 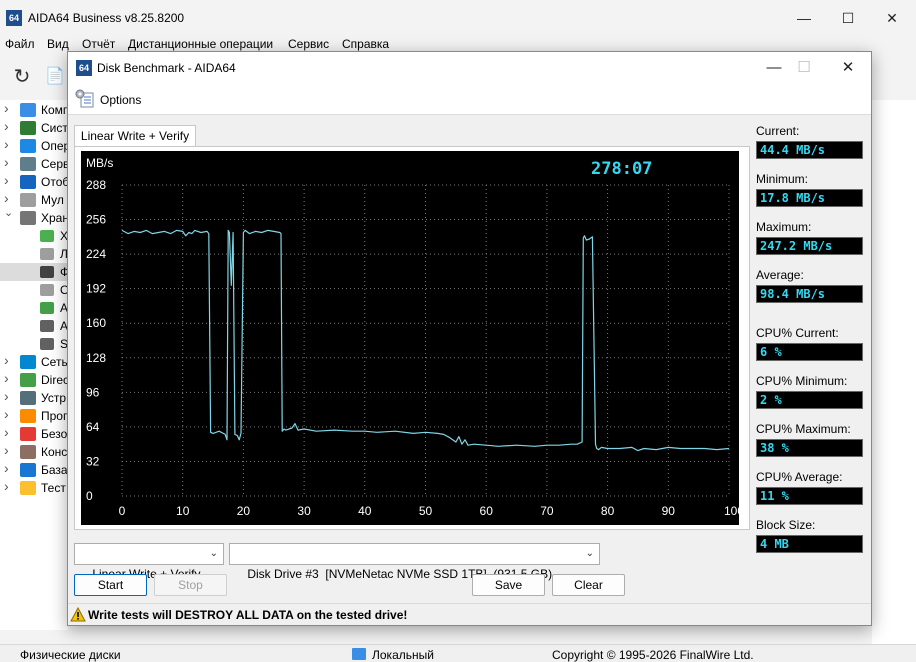 I want to click on tree-item-label: Устр, so click(x=53, y=398).